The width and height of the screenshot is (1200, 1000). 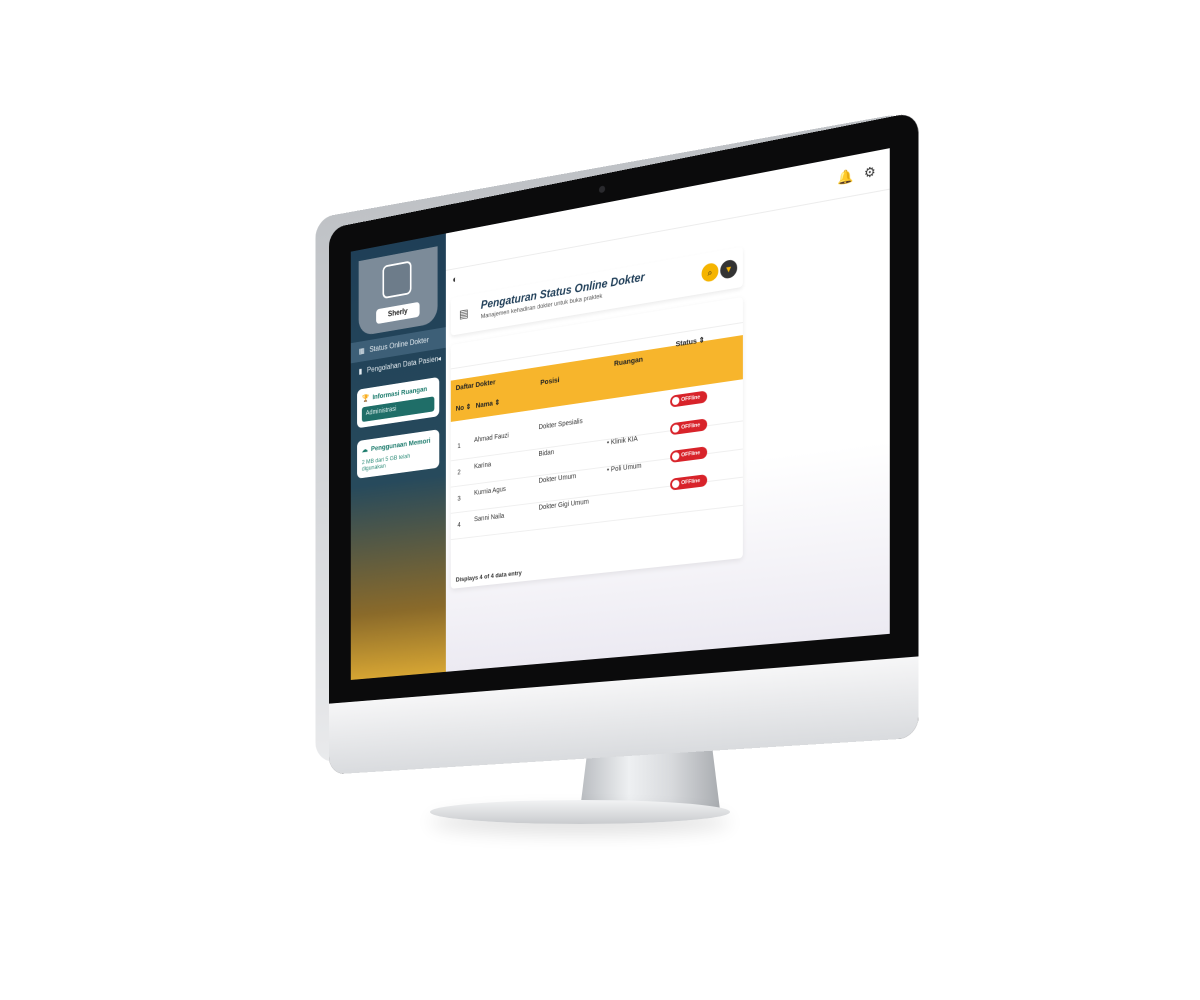 What do you see at coordinates (491, 438) in the screenshot?
I see `cell-nama: Ahmad Fauzi` at bounding box center [491, 438].